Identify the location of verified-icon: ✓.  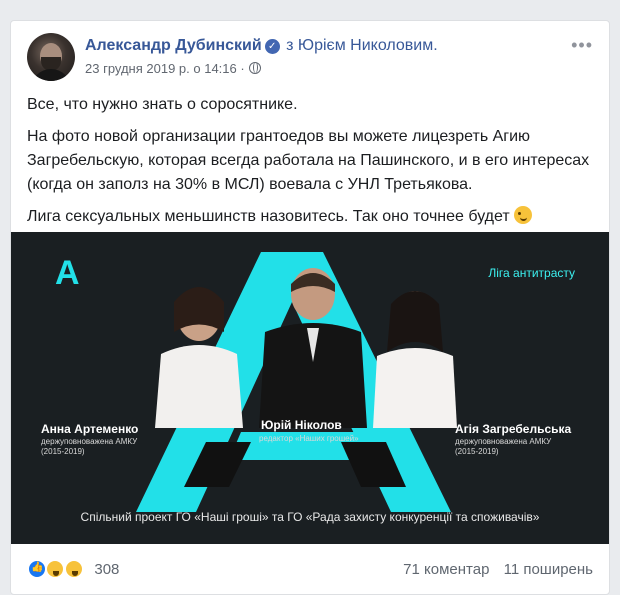
(272, 46).